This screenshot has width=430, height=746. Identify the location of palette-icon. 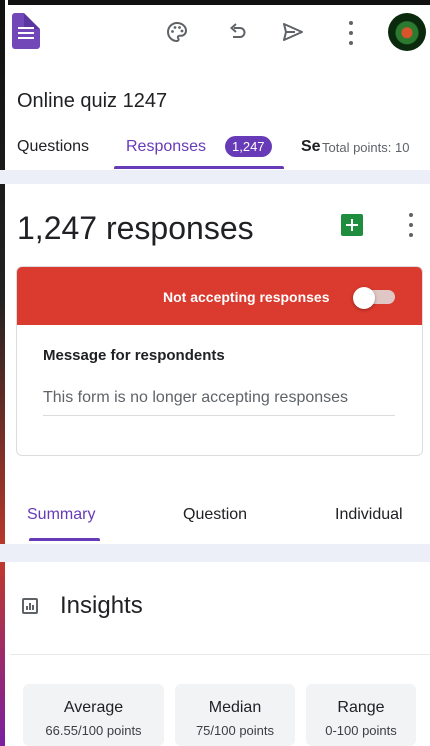
(177, 32).